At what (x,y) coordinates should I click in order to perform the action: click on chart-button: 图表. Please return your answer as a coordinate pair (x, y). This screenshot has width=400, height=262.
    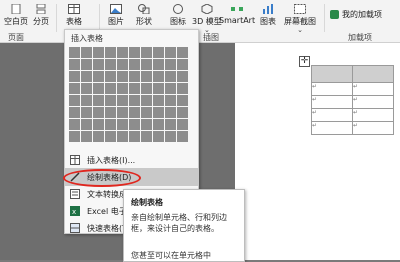
    Looking at the image, I should click on (268, 15).